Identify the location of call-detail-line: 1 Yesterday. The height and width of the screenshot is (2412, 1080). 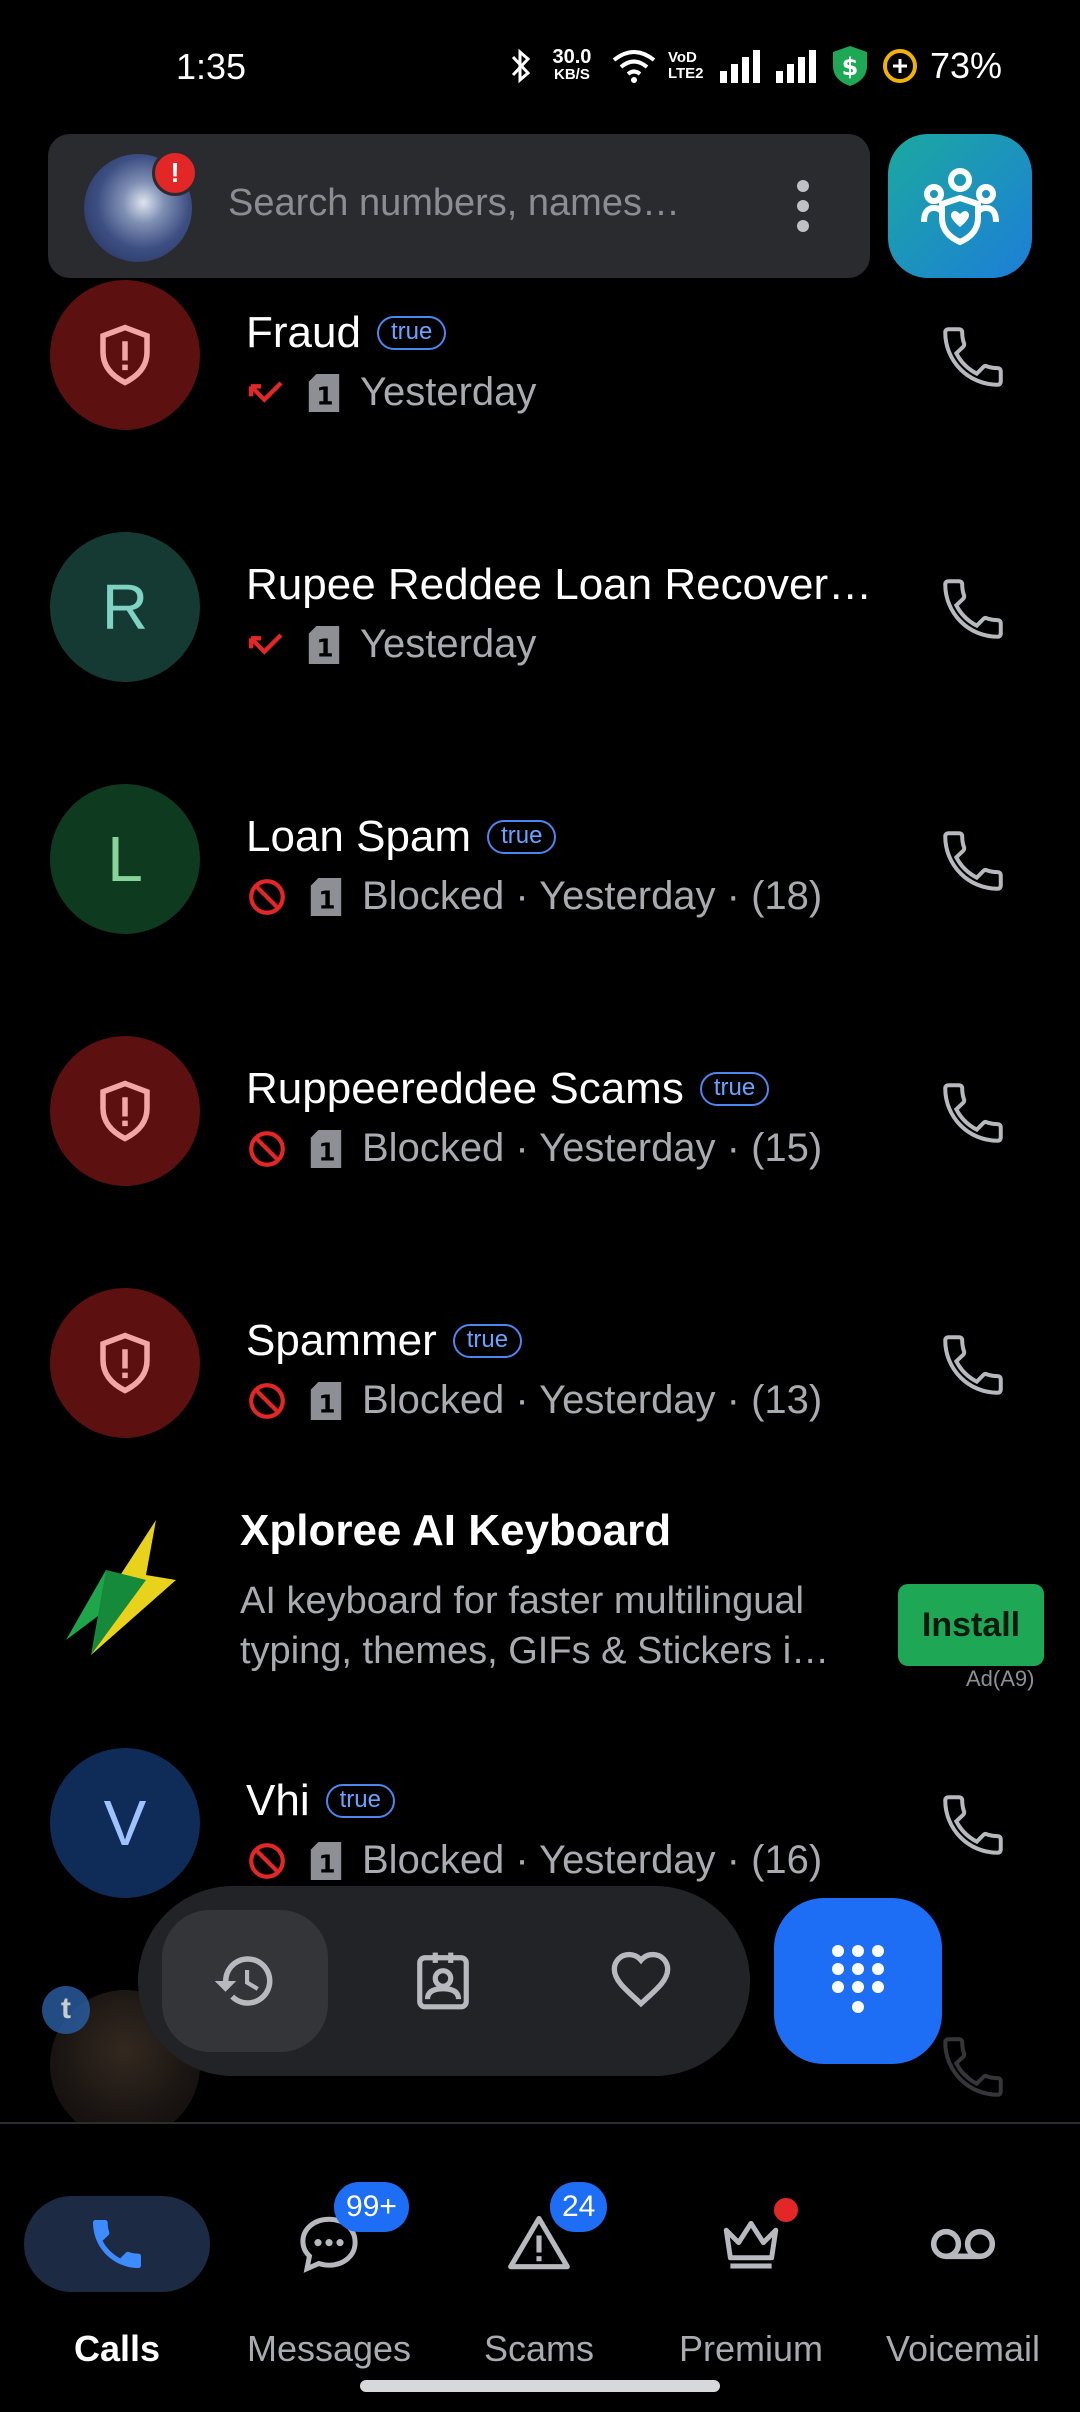
(391, 392).